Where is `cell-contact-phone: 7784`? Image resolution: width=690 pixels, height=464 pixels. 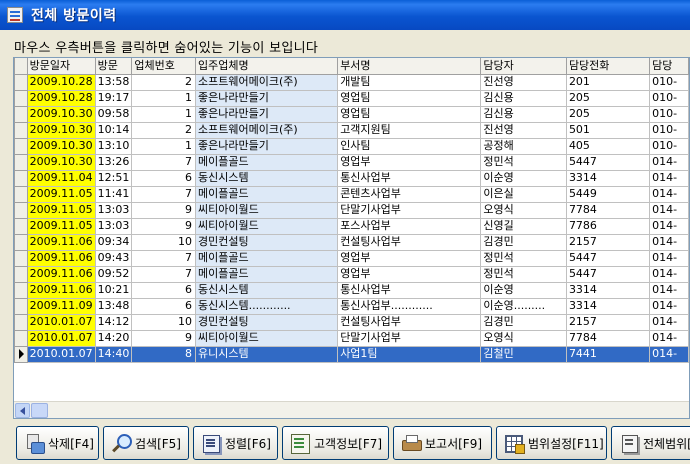
cell-contact-phone: 7784 is located at coordinates (608, 210).